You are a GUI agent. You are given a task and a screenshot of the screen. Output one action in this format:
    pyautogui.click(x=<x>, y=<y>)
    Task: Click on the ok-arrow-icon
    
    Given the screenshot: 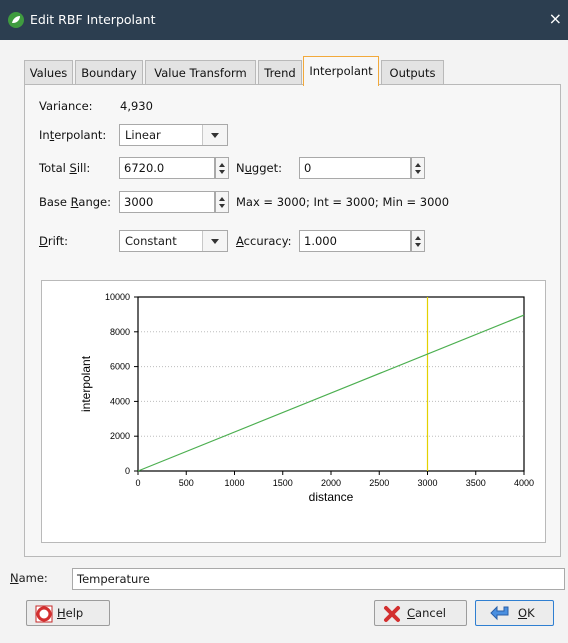 What is the action you would take?
    pyautogui.click(x=499, y=614)
    